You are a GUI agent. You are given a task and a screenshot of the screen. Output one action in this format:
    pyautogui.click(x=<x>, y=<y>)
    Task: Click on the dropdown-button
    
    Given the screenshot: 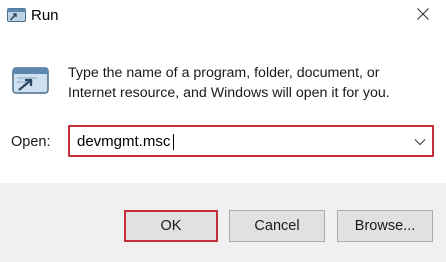 What is the action you would take?
    pyautogui.click(x=420, y=142)
    